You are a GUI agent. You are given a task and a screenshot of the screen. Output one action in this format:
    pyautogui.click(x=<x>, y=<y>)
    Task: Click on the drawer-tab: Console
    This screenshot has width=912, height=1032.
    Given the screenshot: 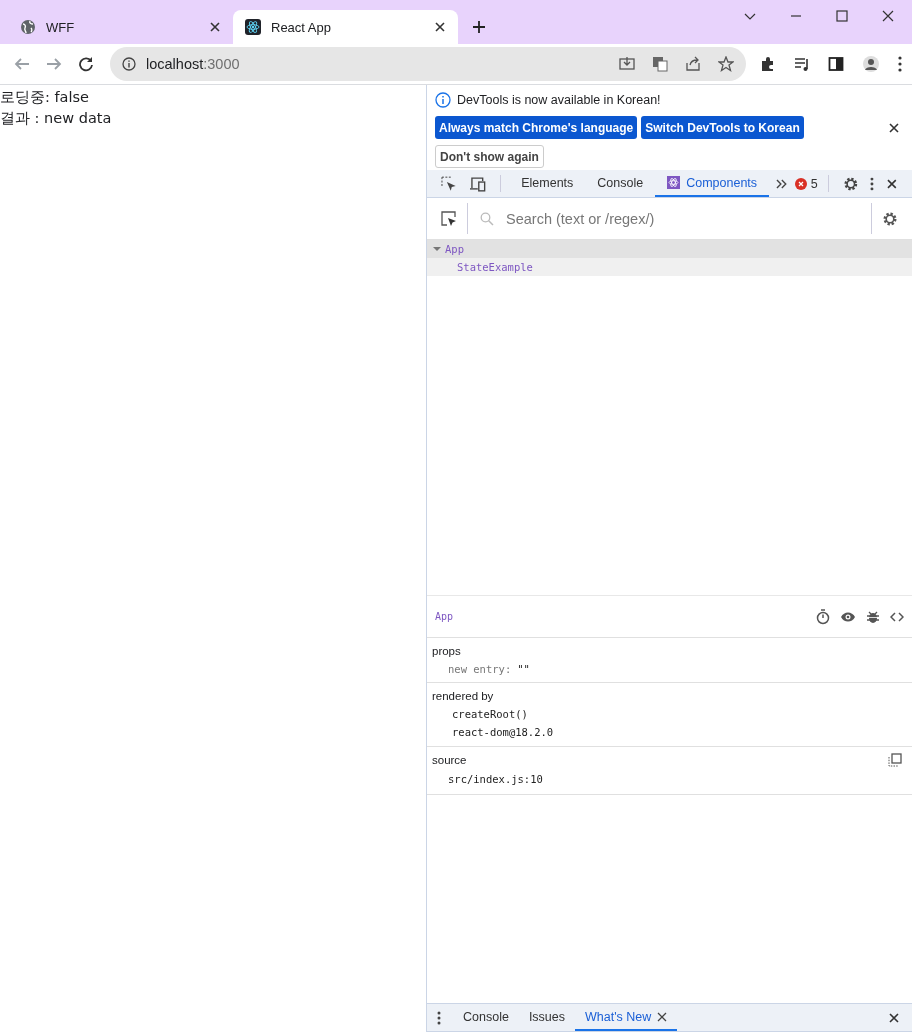 What is the action you would take?
    pyautogui.click(x=486, y=1017)
    